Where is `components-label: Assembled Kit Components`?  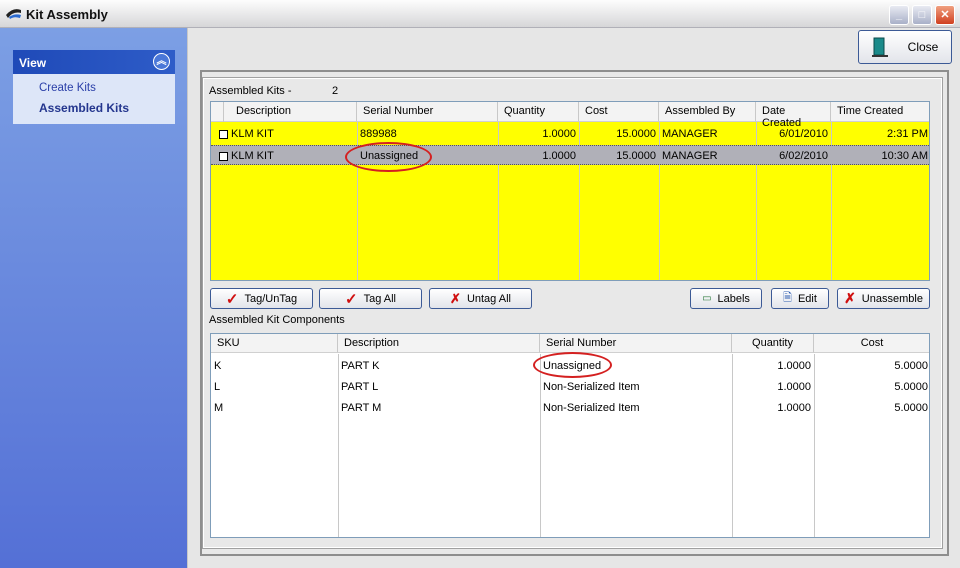
components-label: Assembled Kit Components is located at coordinates (277, 320).